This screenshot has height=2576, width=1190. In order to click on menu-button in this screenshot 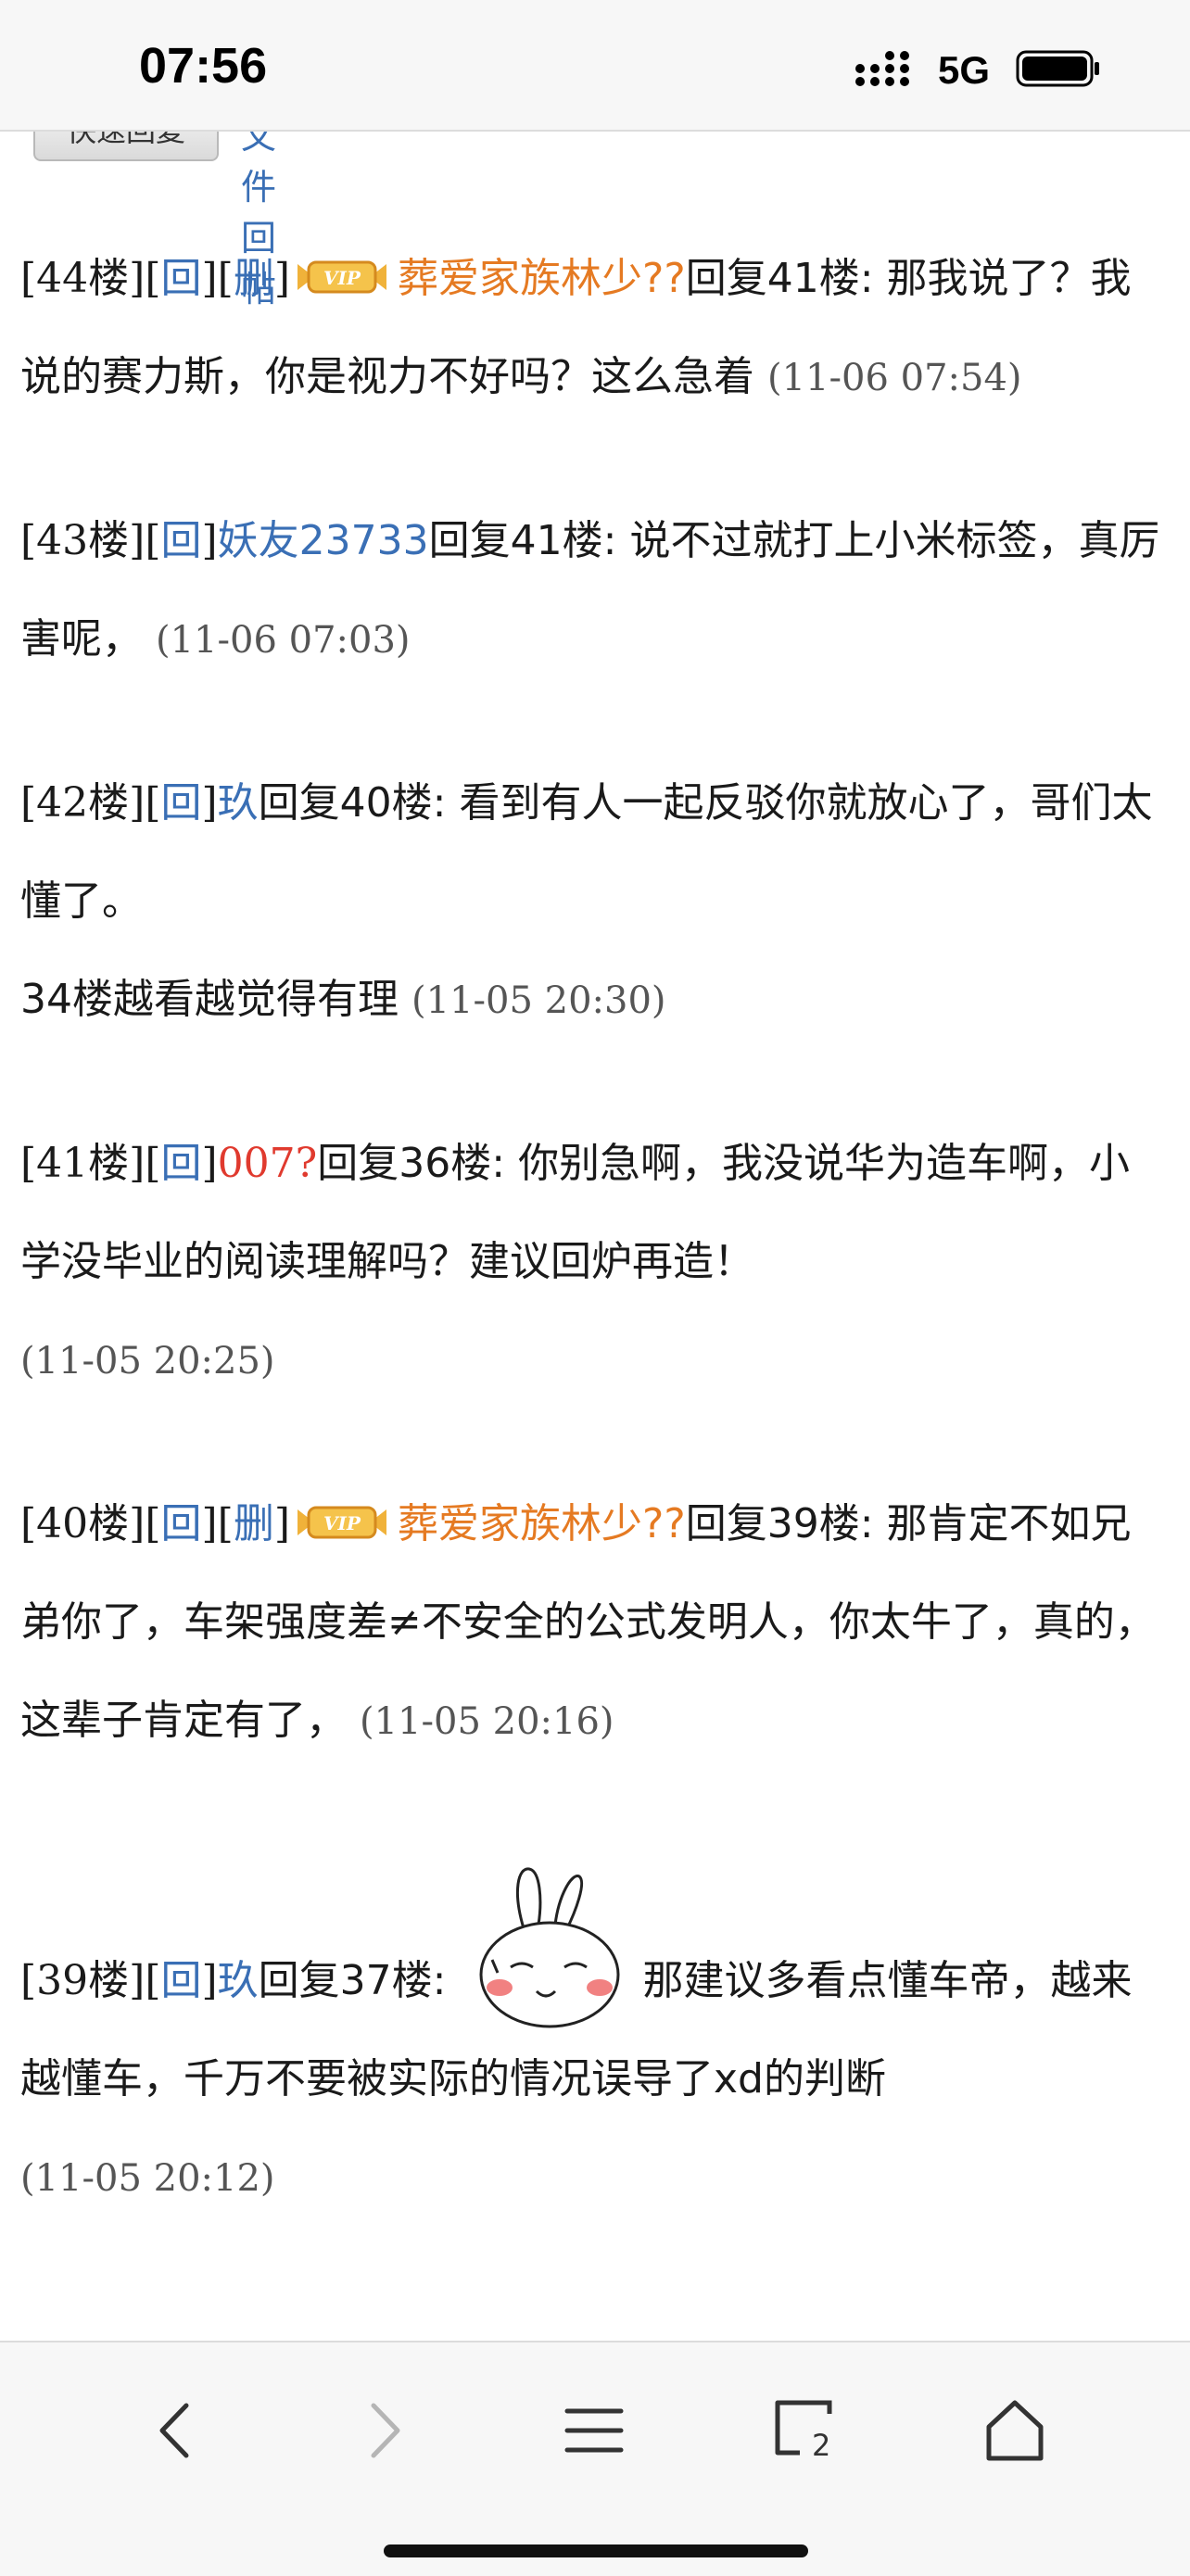, I will do `click(594, 2431)`.